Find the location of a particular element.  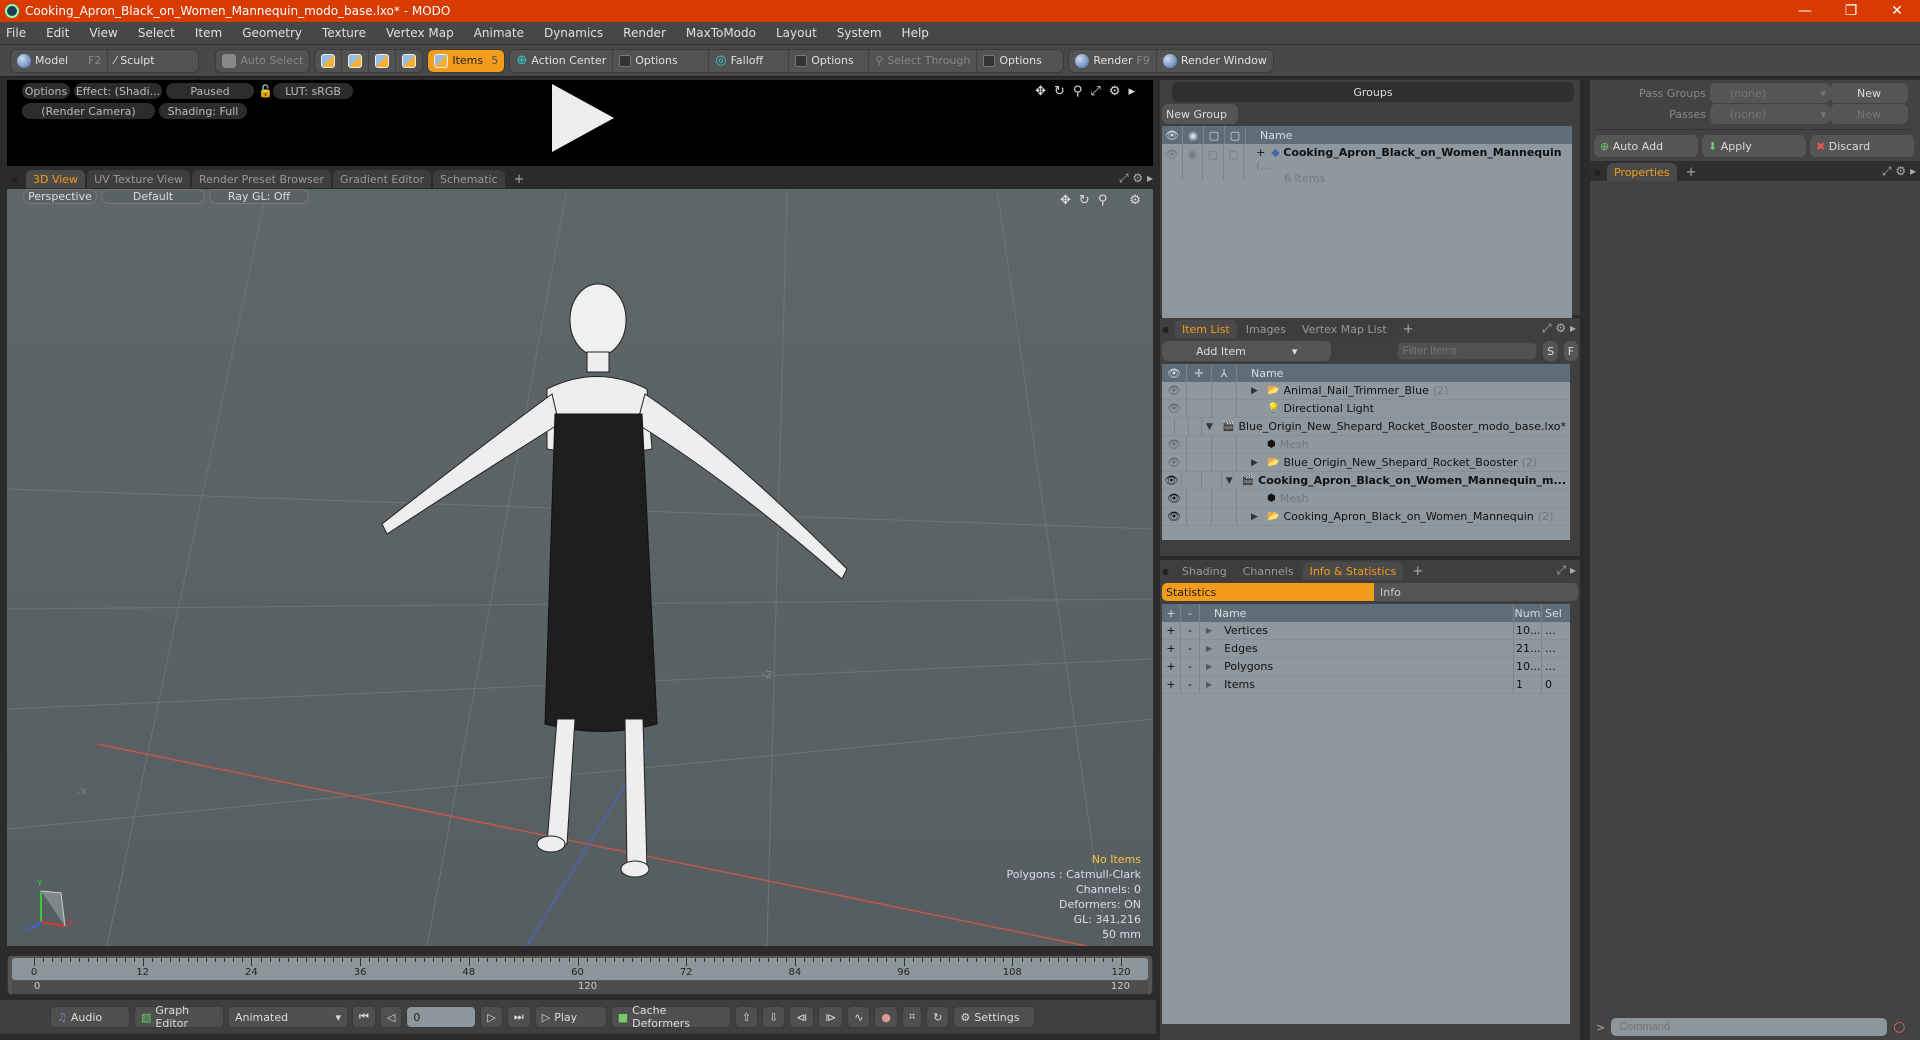

action-center-options-button: Options is located at coordinates (661, 60).